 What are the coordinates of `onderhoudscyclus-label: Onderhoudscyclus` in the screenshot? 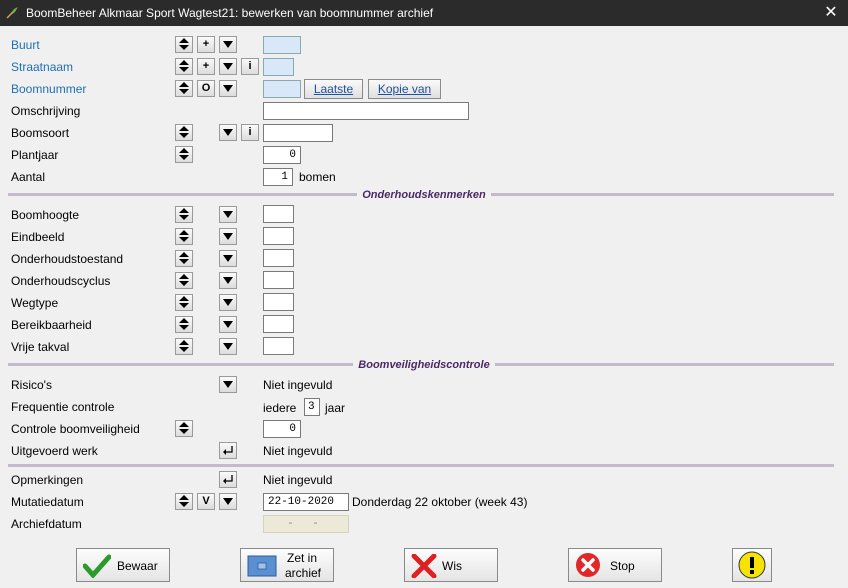 It's located at (61, 281).